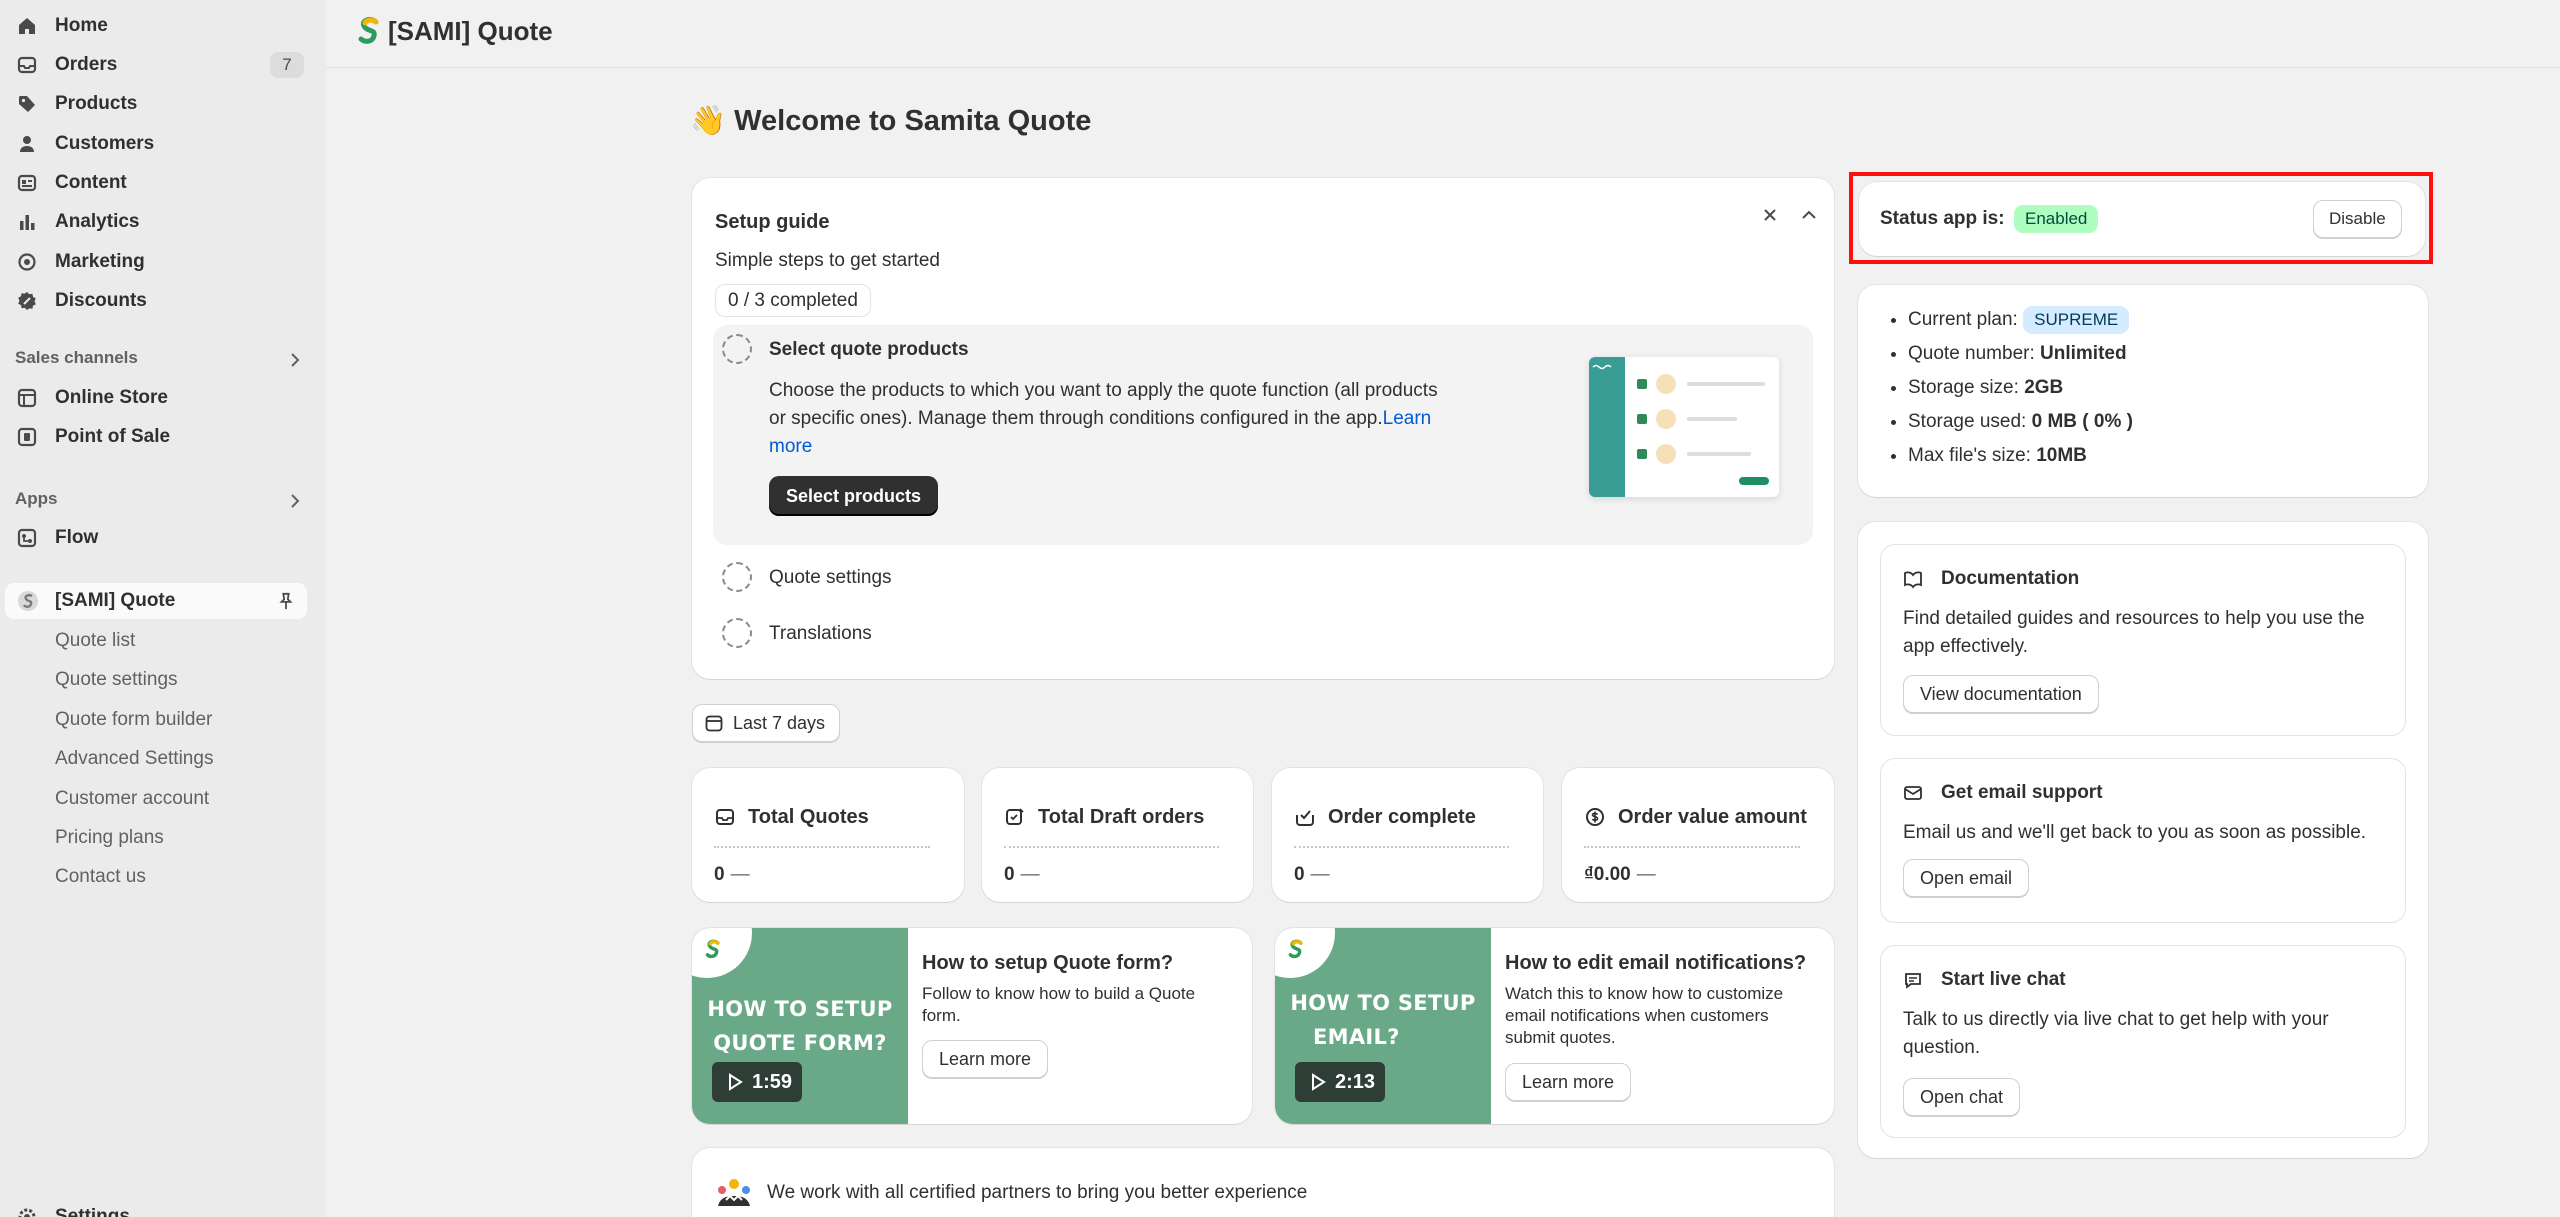 The height and width of the screenshot is (1217, 2560). What do you see at coordinates (714, 723) in the screenshot?
I see `calendar-icon` at bounding box center [714, 723].